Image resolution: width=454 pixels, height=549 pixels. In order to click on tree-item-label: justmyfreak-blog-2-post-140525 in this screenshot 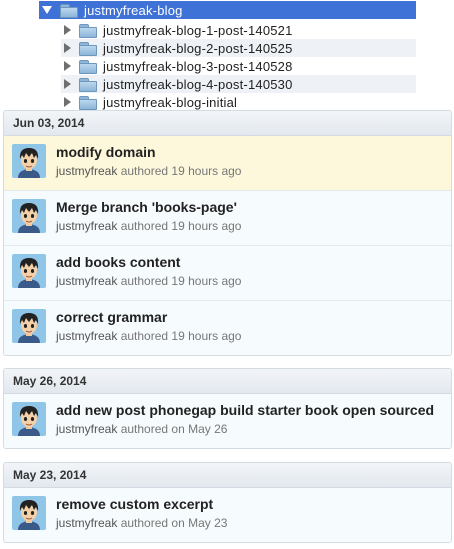, I will do `click(198, 48)`.